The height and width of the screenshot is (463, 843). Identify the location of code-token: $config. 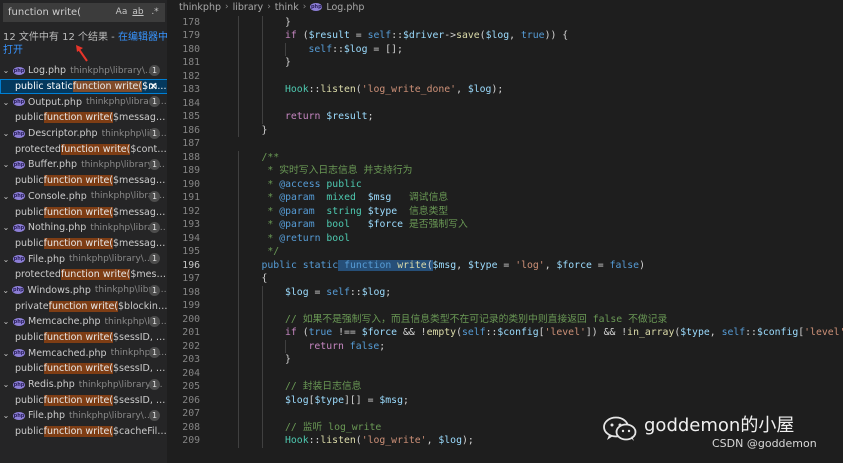
(777, 332).